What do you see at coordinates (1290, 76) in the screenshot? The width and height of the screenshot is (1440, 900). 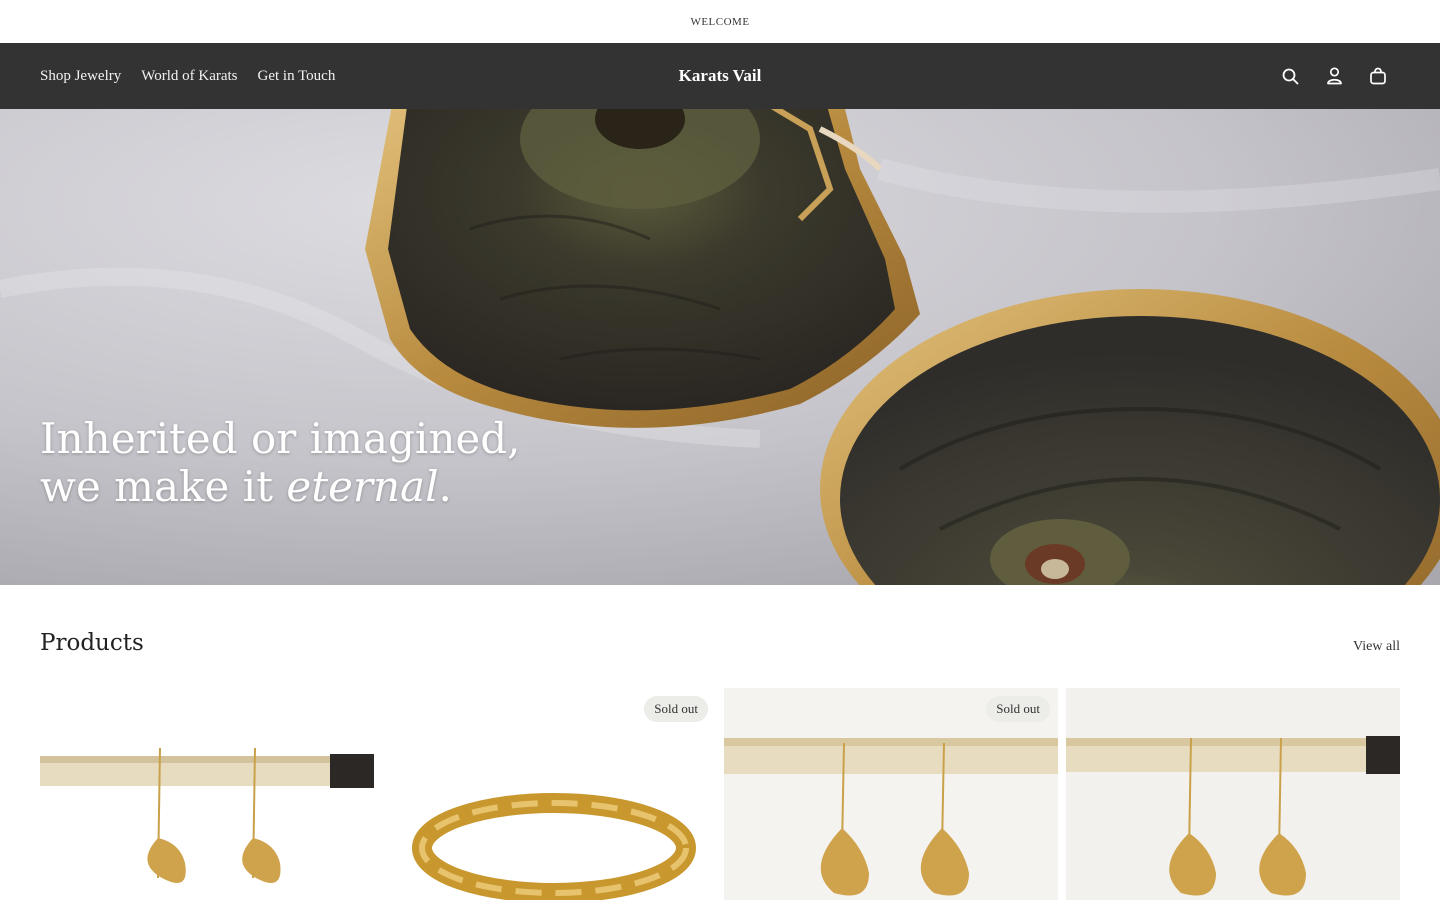 I see `search-icon` at bounding box center [1290, 76].